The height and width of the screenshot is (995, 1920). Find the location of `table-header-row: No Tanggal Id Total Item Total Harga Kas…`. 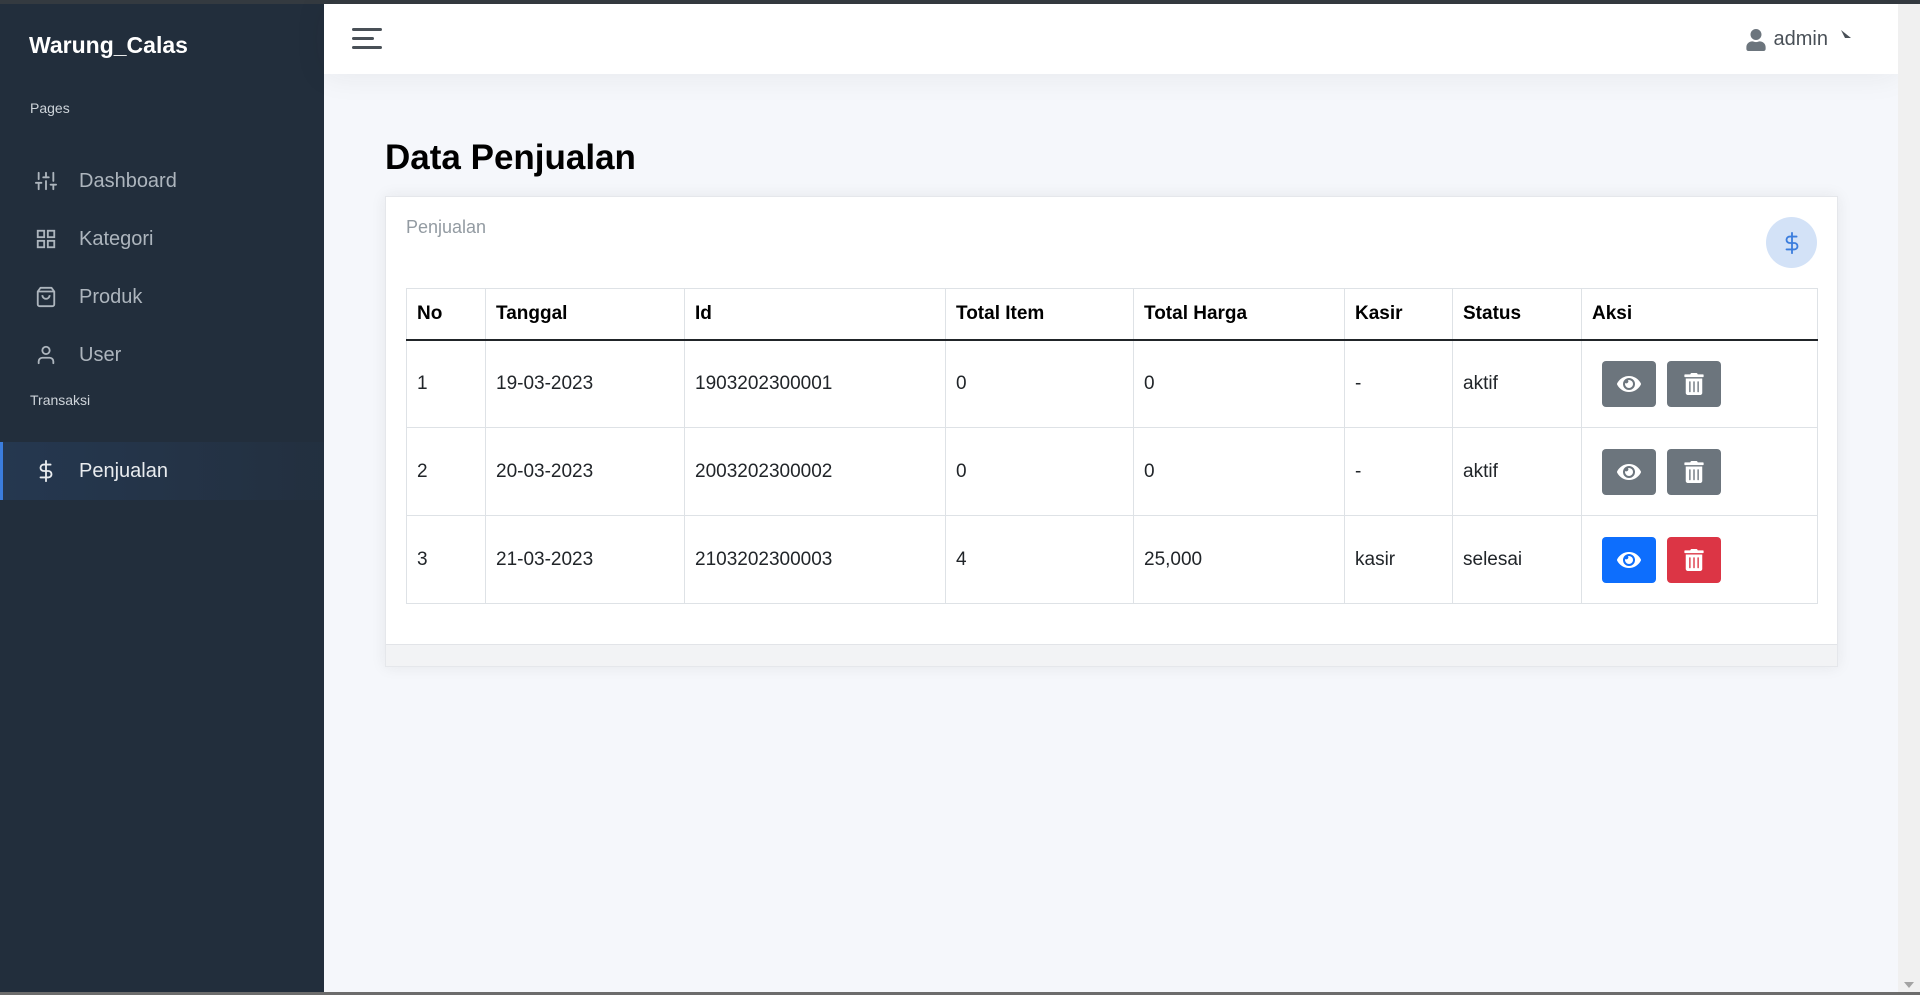

table-header-row: No Tanggal Id Total Item Total Harga Kas… is located at coordinates (1112, 314).